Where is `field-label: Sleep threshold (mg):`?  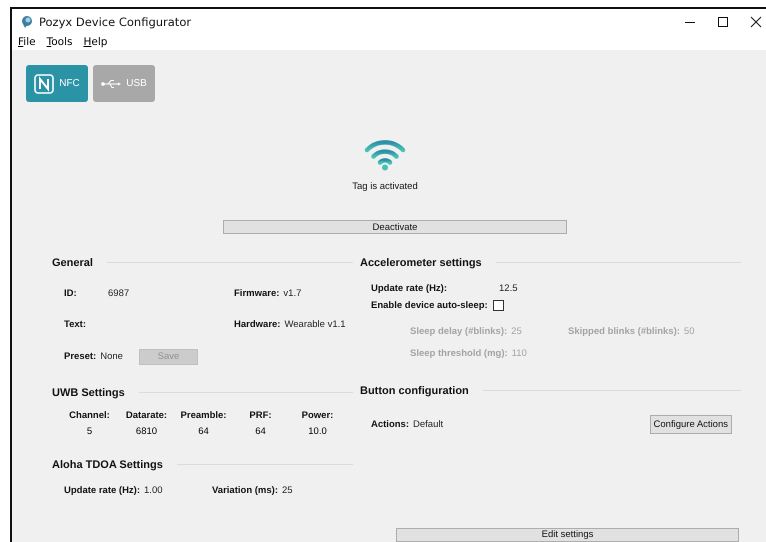
field-label: Sleep threshold (mg): is located at coordinates (459, 353).